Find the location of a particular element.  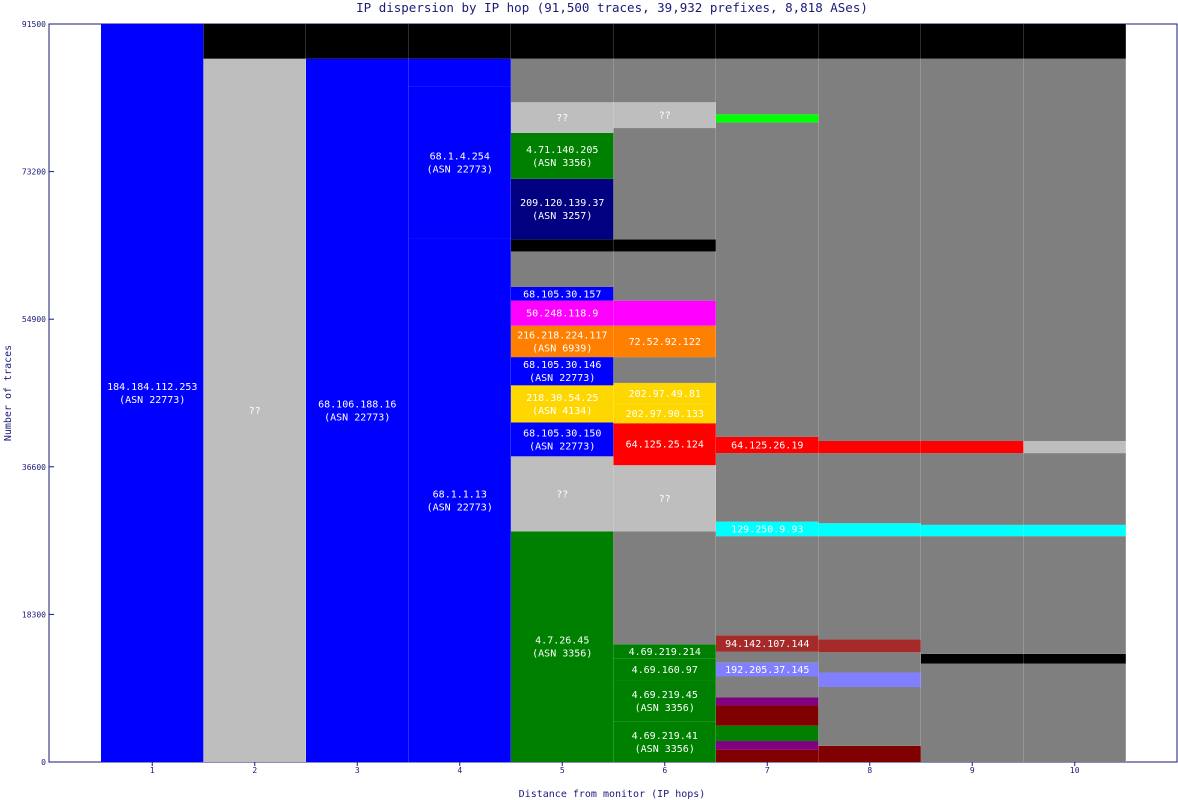

x-tick-label-1: 1 is located at coordinates (152, 770).